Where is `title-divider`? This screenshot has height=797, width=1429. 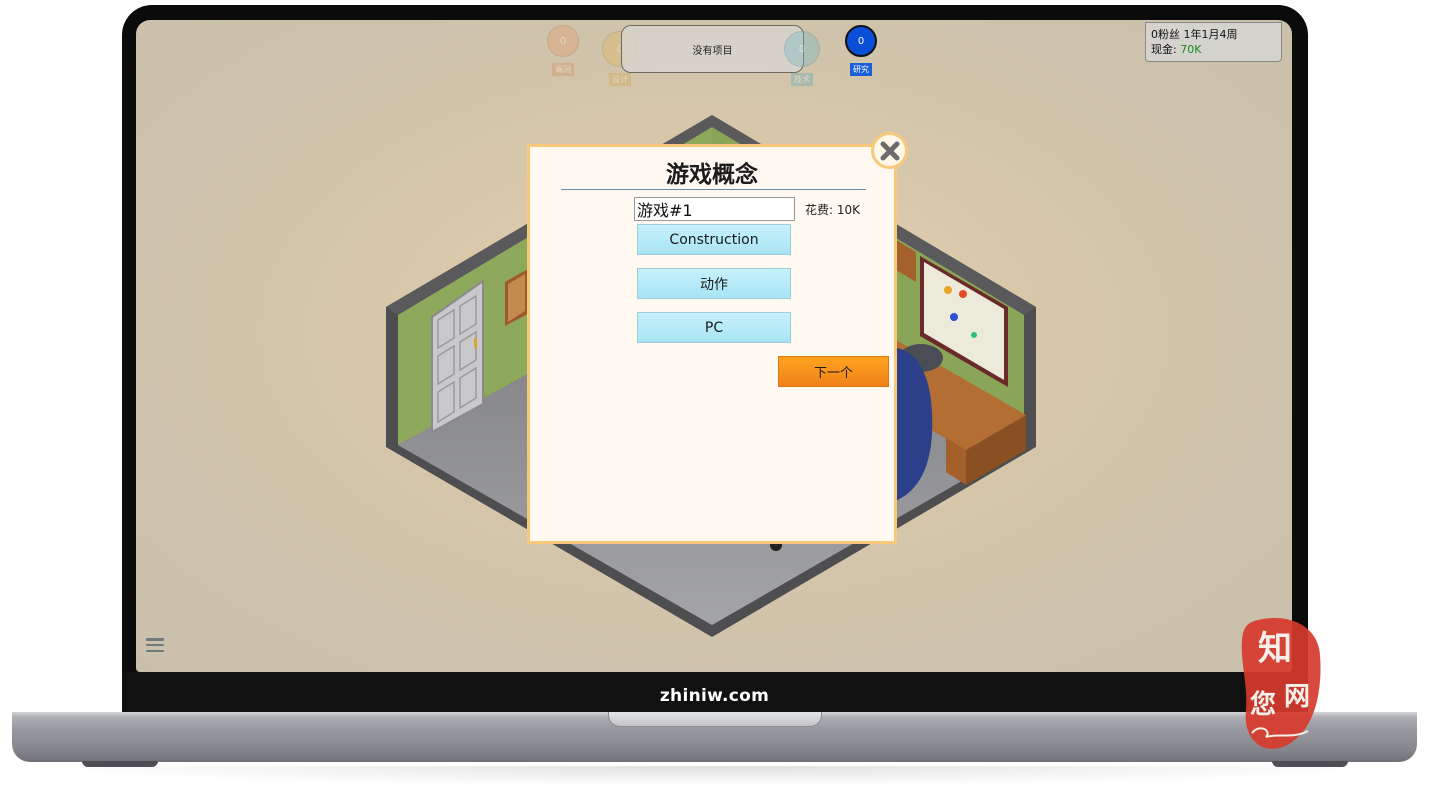
title-divider is located at coordinates (713, 189).